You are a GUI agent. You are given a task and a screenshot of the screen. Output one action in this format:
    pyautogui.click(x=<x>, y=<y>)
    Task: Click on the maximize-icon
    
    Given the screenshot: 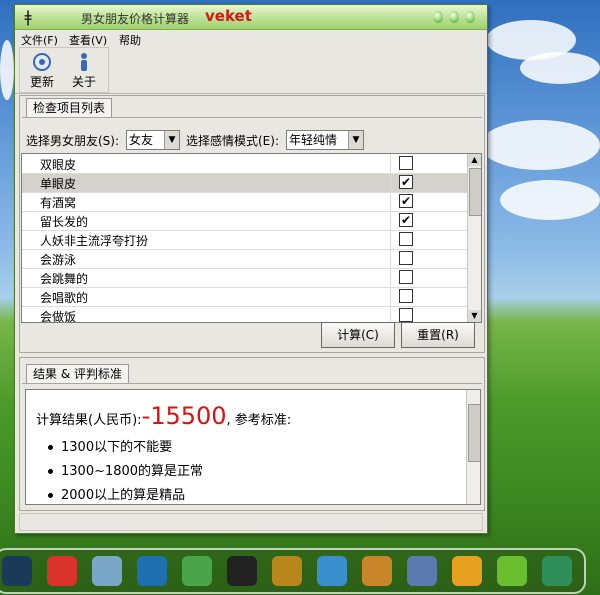 What is the action you would take?
    pyautogui.click(x=454, y=17)
    